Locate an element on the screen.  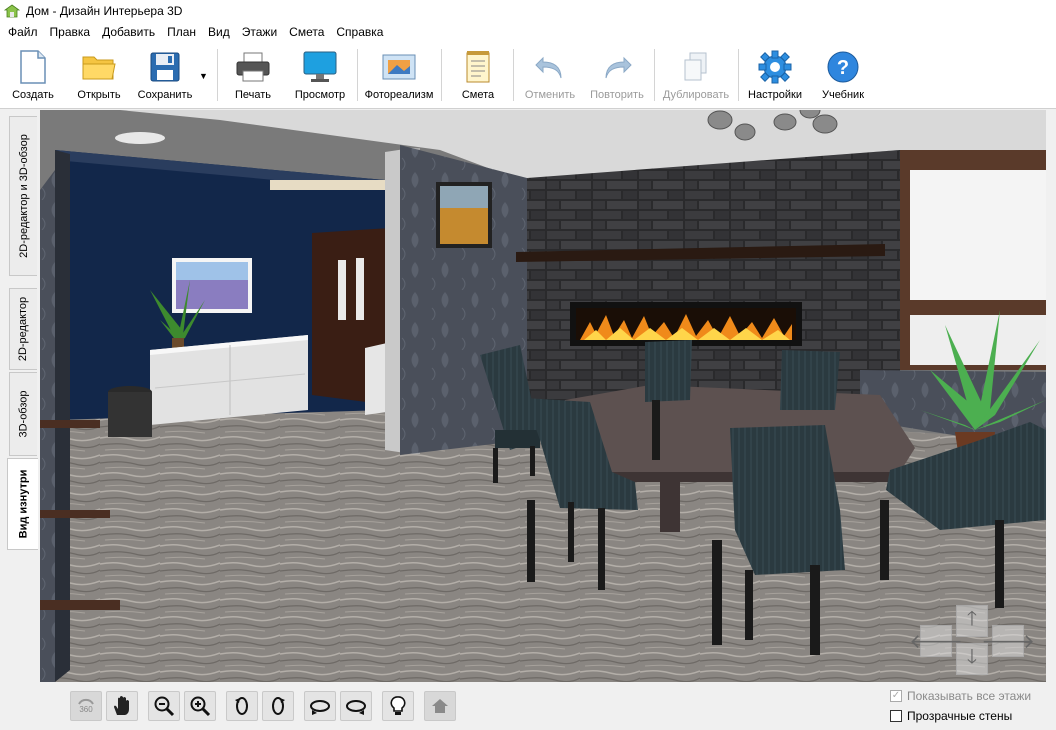
checkbox-checked-icon: ✓ is located at coordinates (896, 696).